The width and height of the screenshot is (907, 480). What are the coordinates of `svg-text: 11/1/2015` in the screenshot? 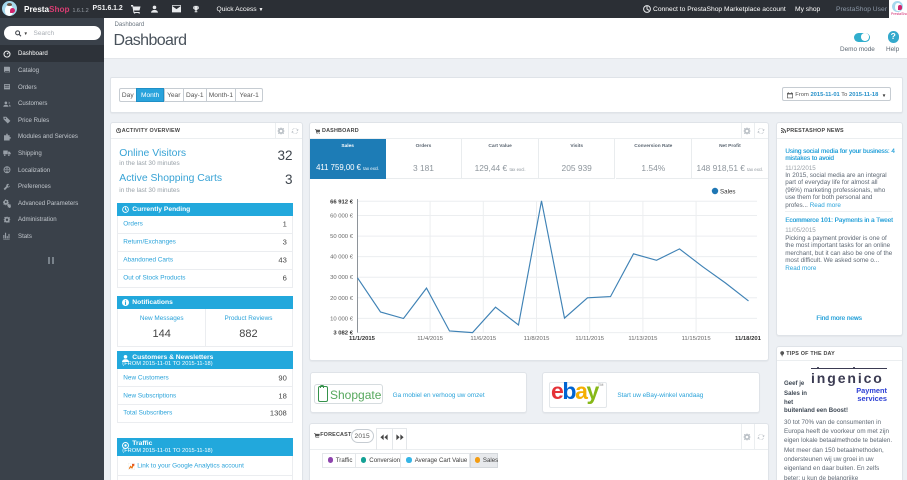 It's located at (362, 339).